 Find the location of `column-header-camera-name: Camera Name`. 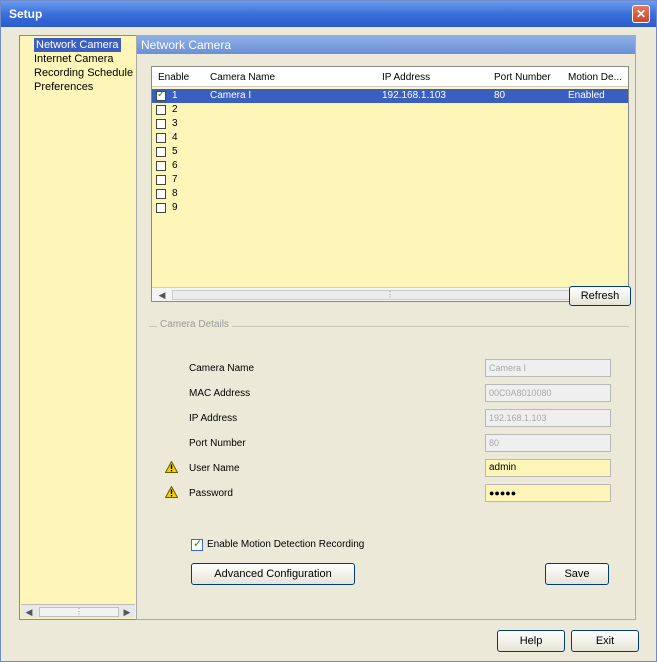

column-header-camera-name: Camera Name is located at coordinates (242, 77).